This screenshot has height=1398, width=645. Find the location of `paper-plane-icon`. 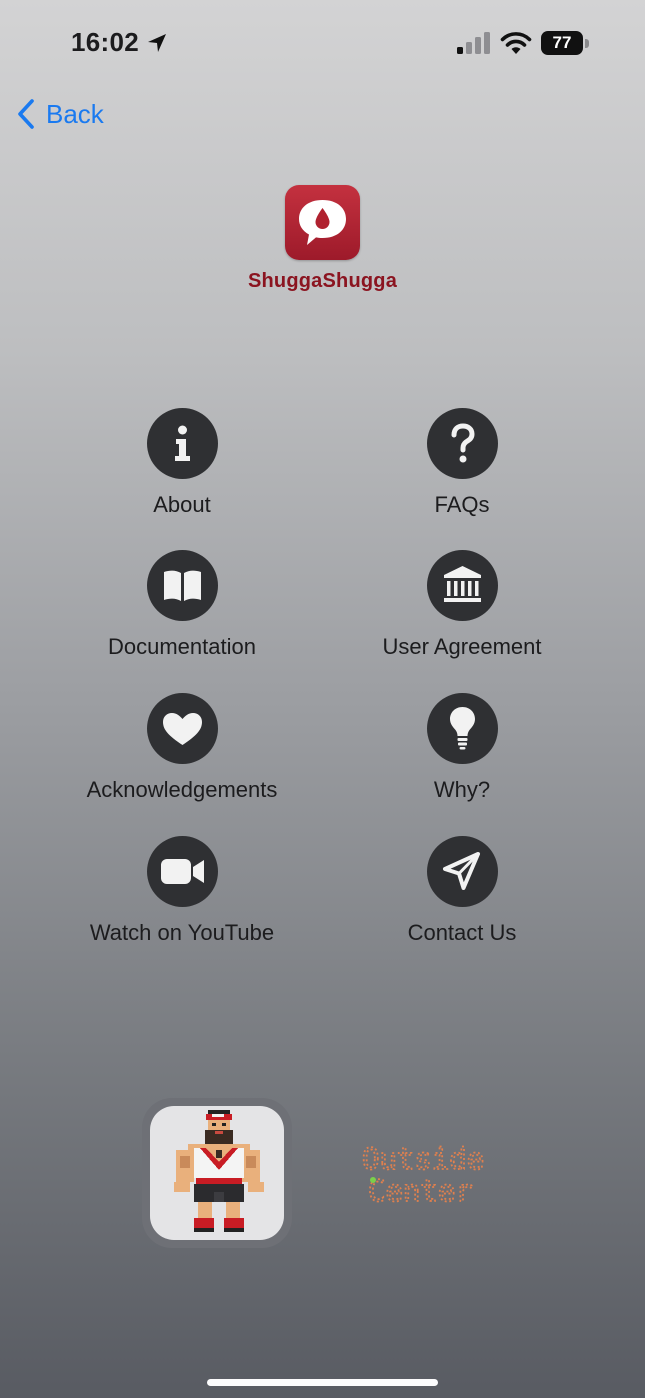

paper-plane-icon is located at coordinates (461, 871).